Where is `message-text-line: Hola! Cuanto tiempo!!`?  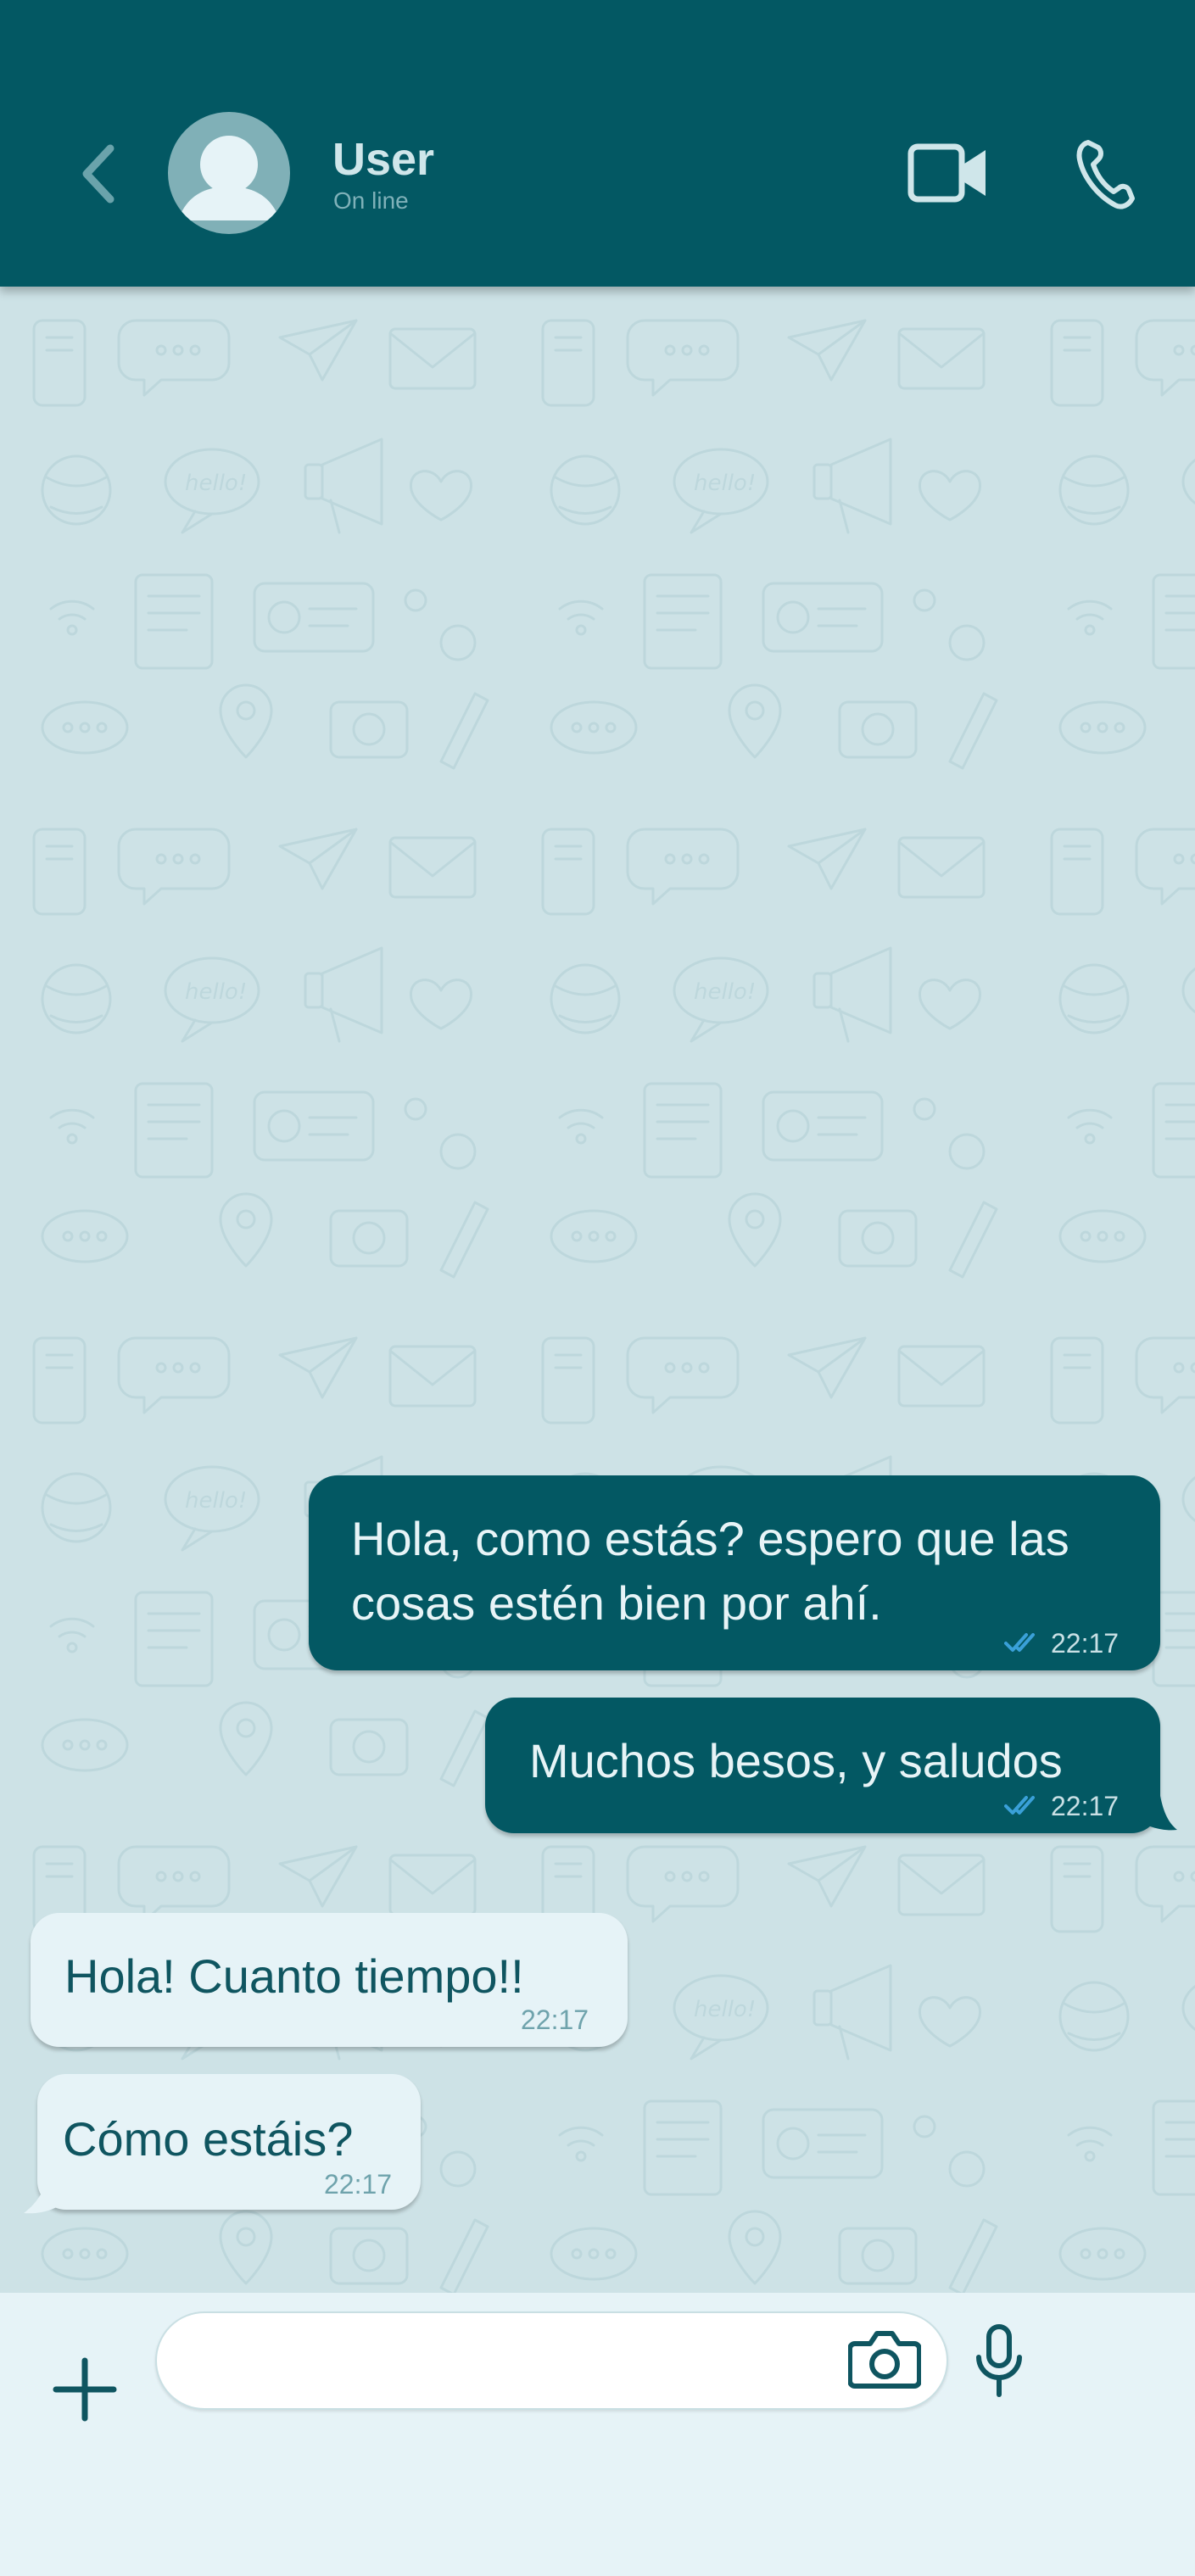 message-text-line: Hola! Cuanto tiempo!! is located at coordinates (294, 1976).